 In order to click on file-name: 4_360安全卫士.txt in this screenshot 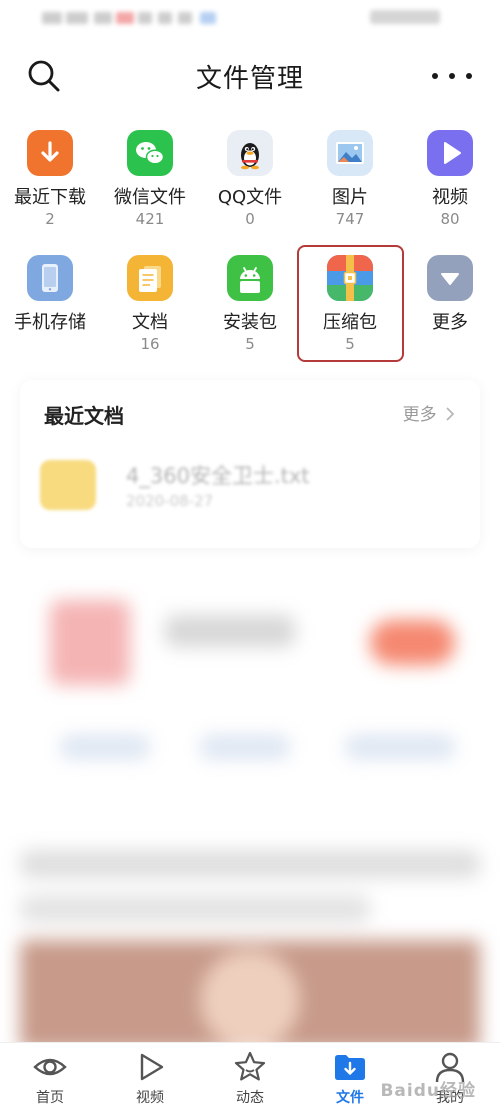, I will do `click(218, 476)`.